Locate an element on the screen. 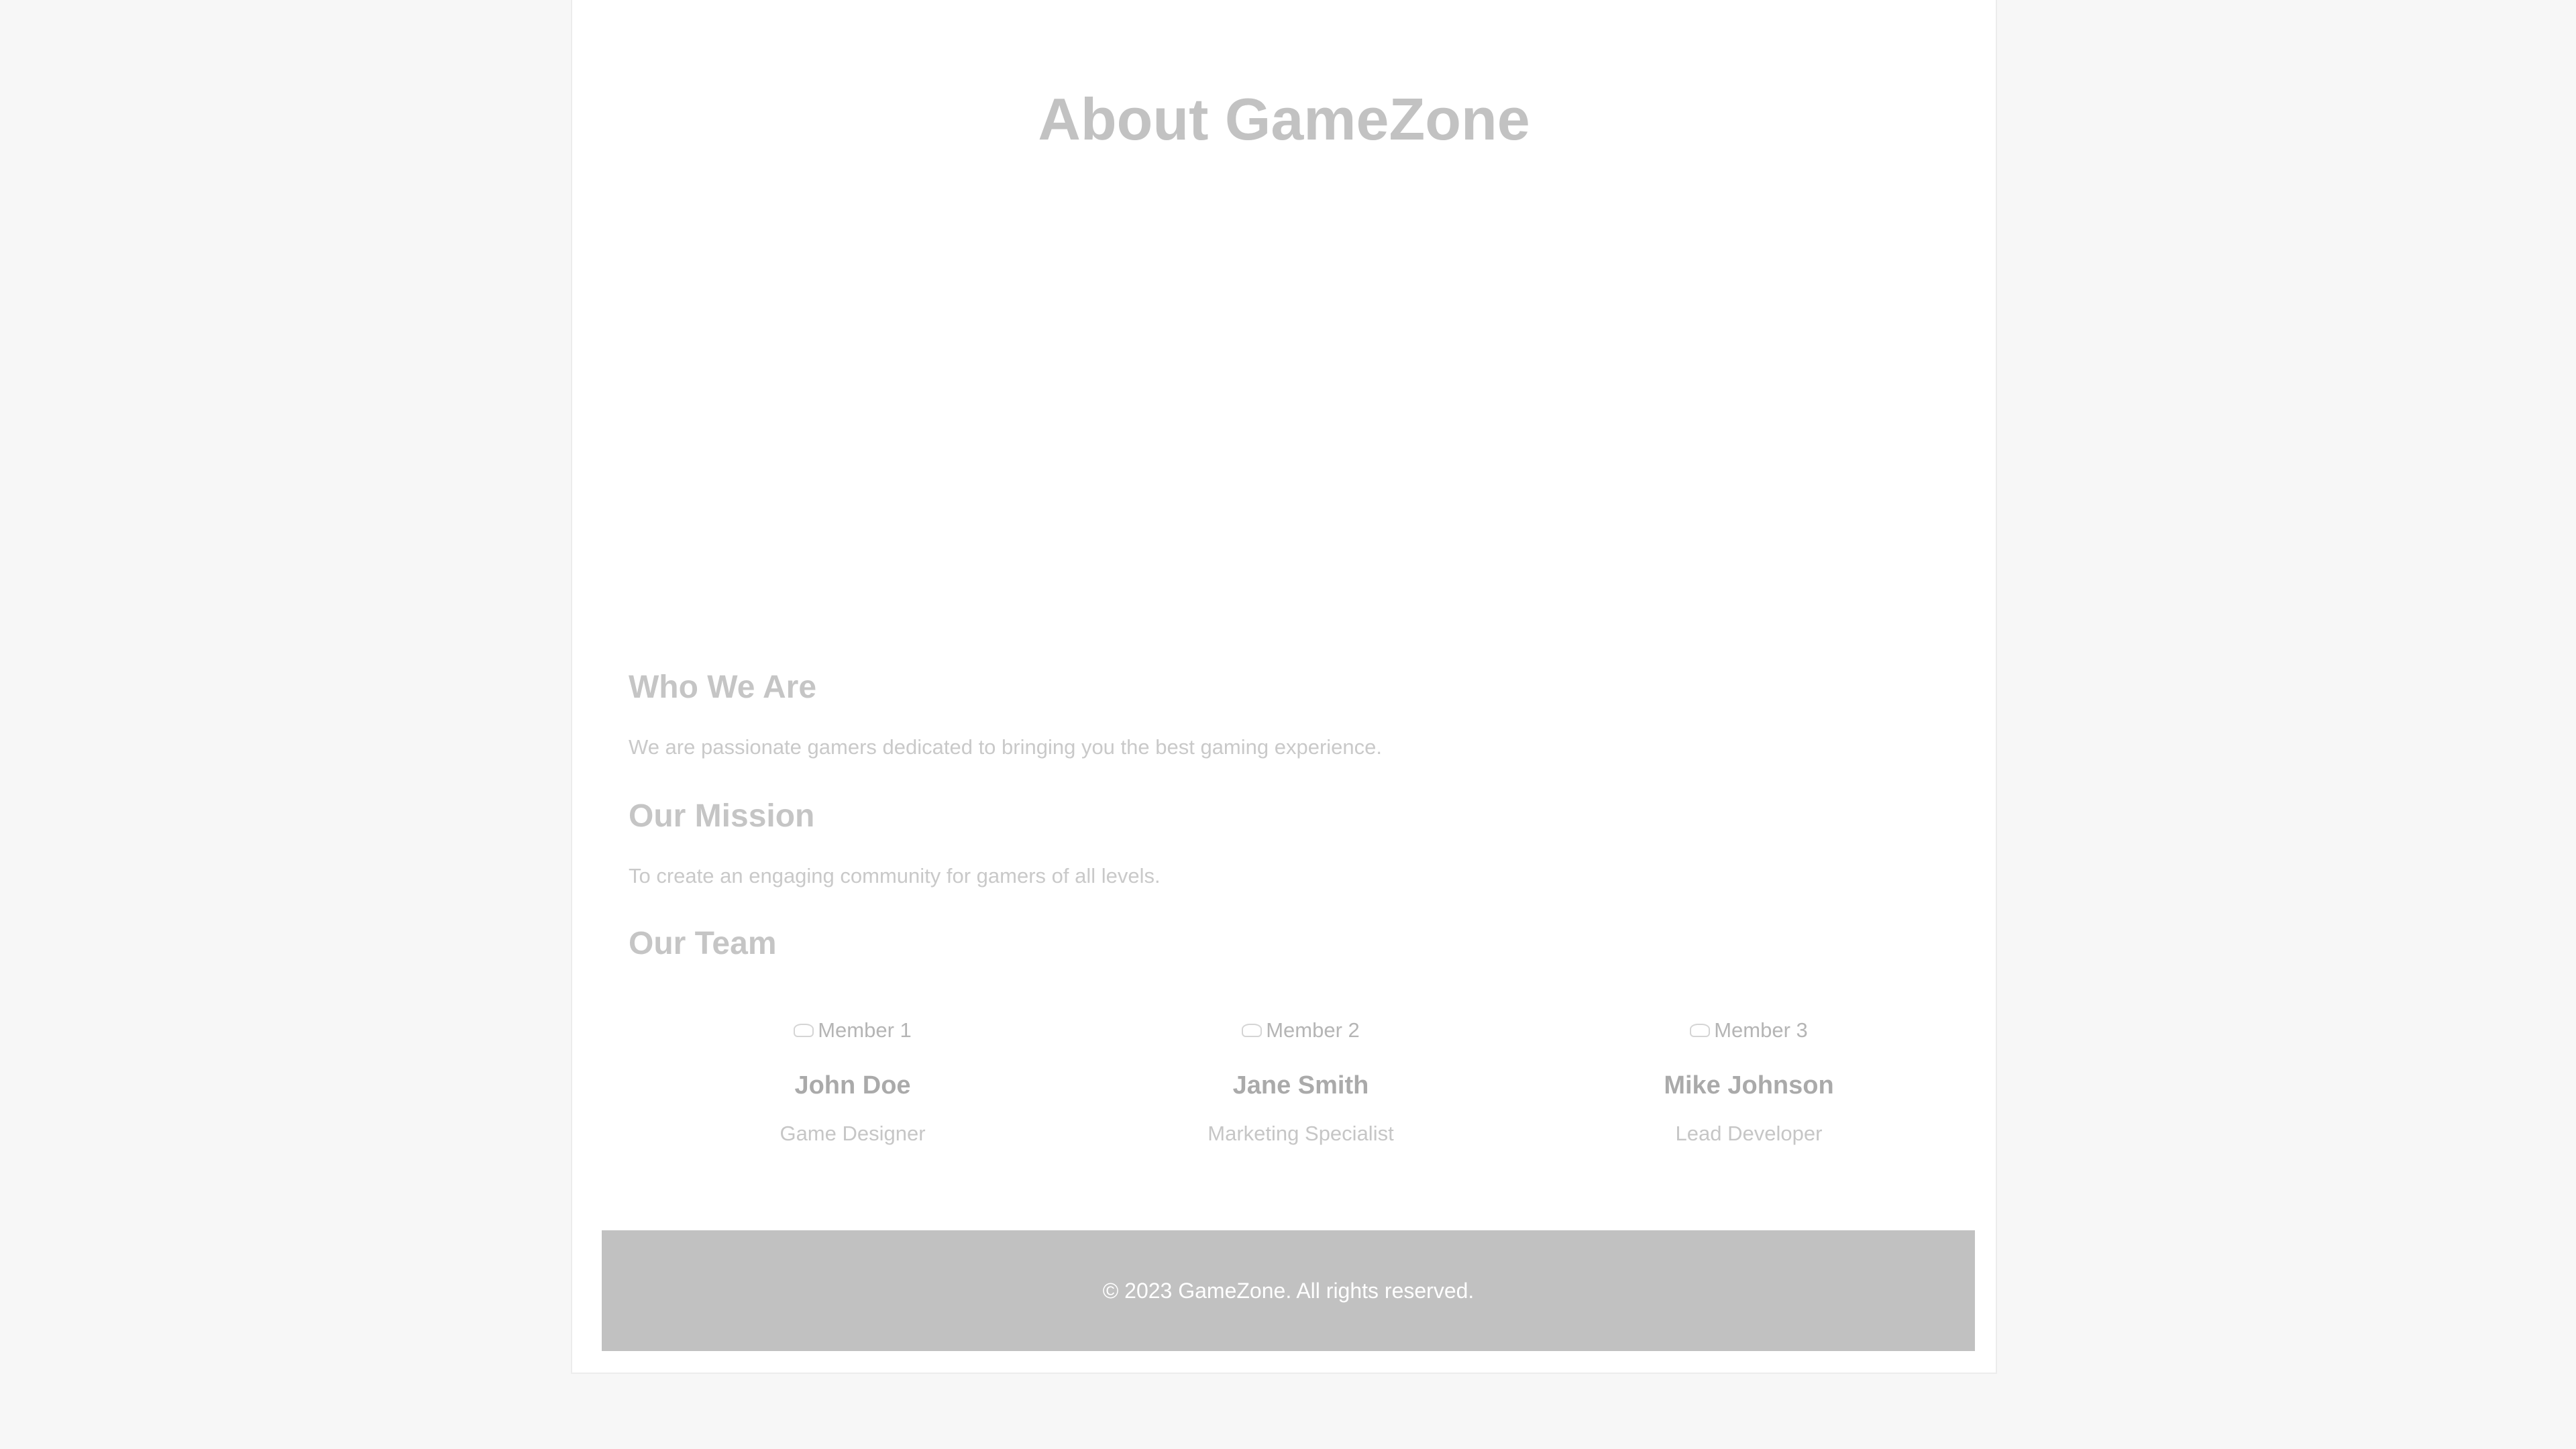 The width and height of the screenshot is (2576, 1449). team-heading: Our Team is located at coordinates (703, 943).